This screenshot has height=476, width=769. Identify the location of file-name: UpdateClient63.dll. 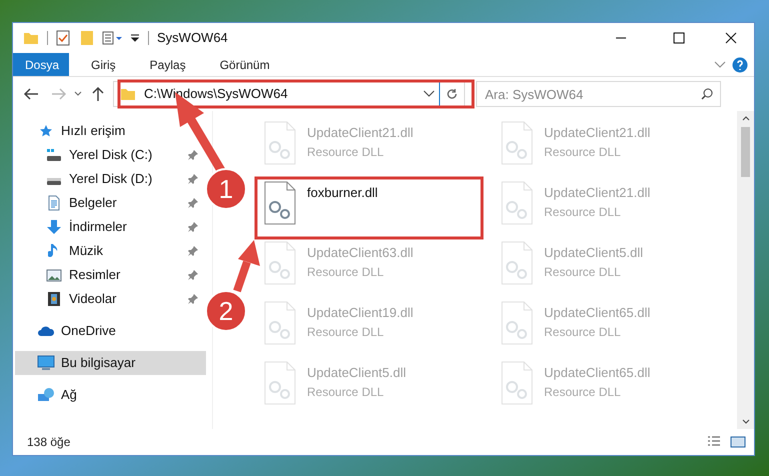
(360, 253).